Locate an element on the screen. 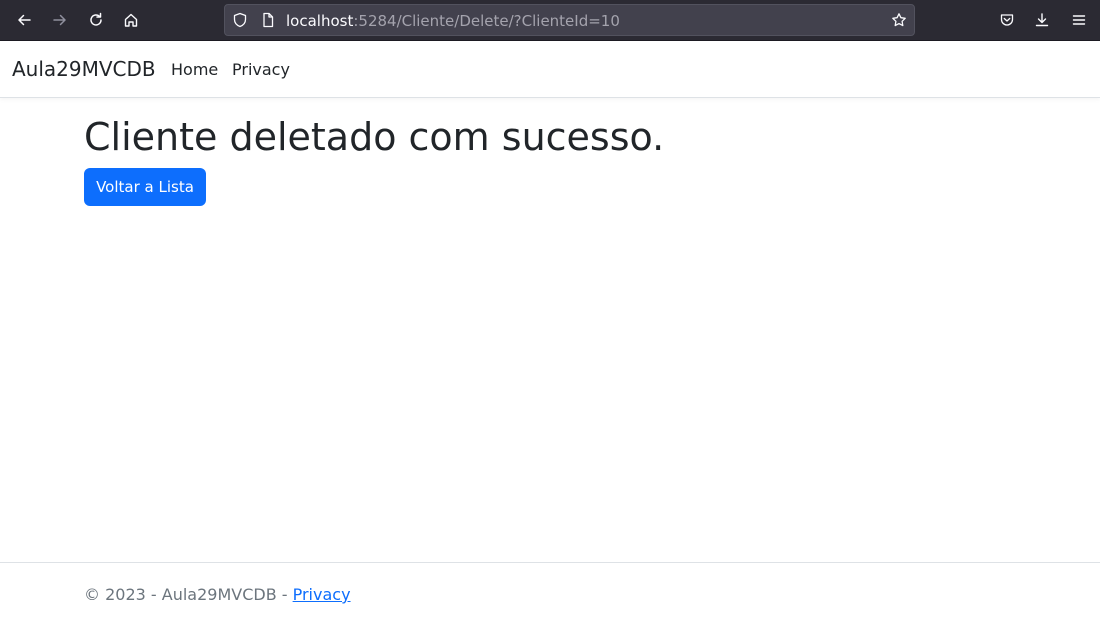 The image size is (1100, 622). star-icon is located at coordinates (899, 20).